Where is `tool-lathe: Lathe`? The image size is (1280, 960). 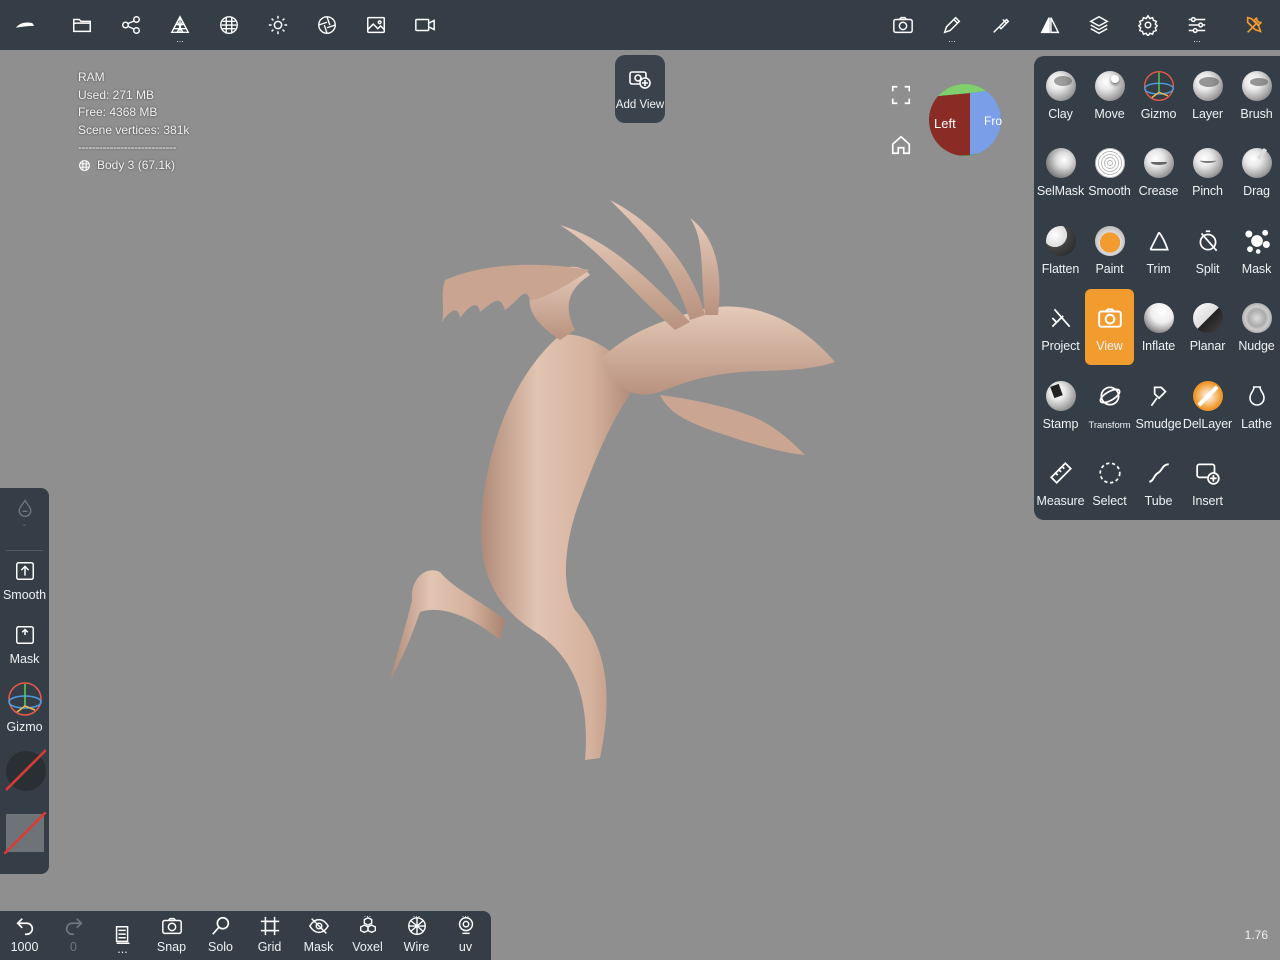
tool-lathe: Lathe is located at coordinates (1256, 405).